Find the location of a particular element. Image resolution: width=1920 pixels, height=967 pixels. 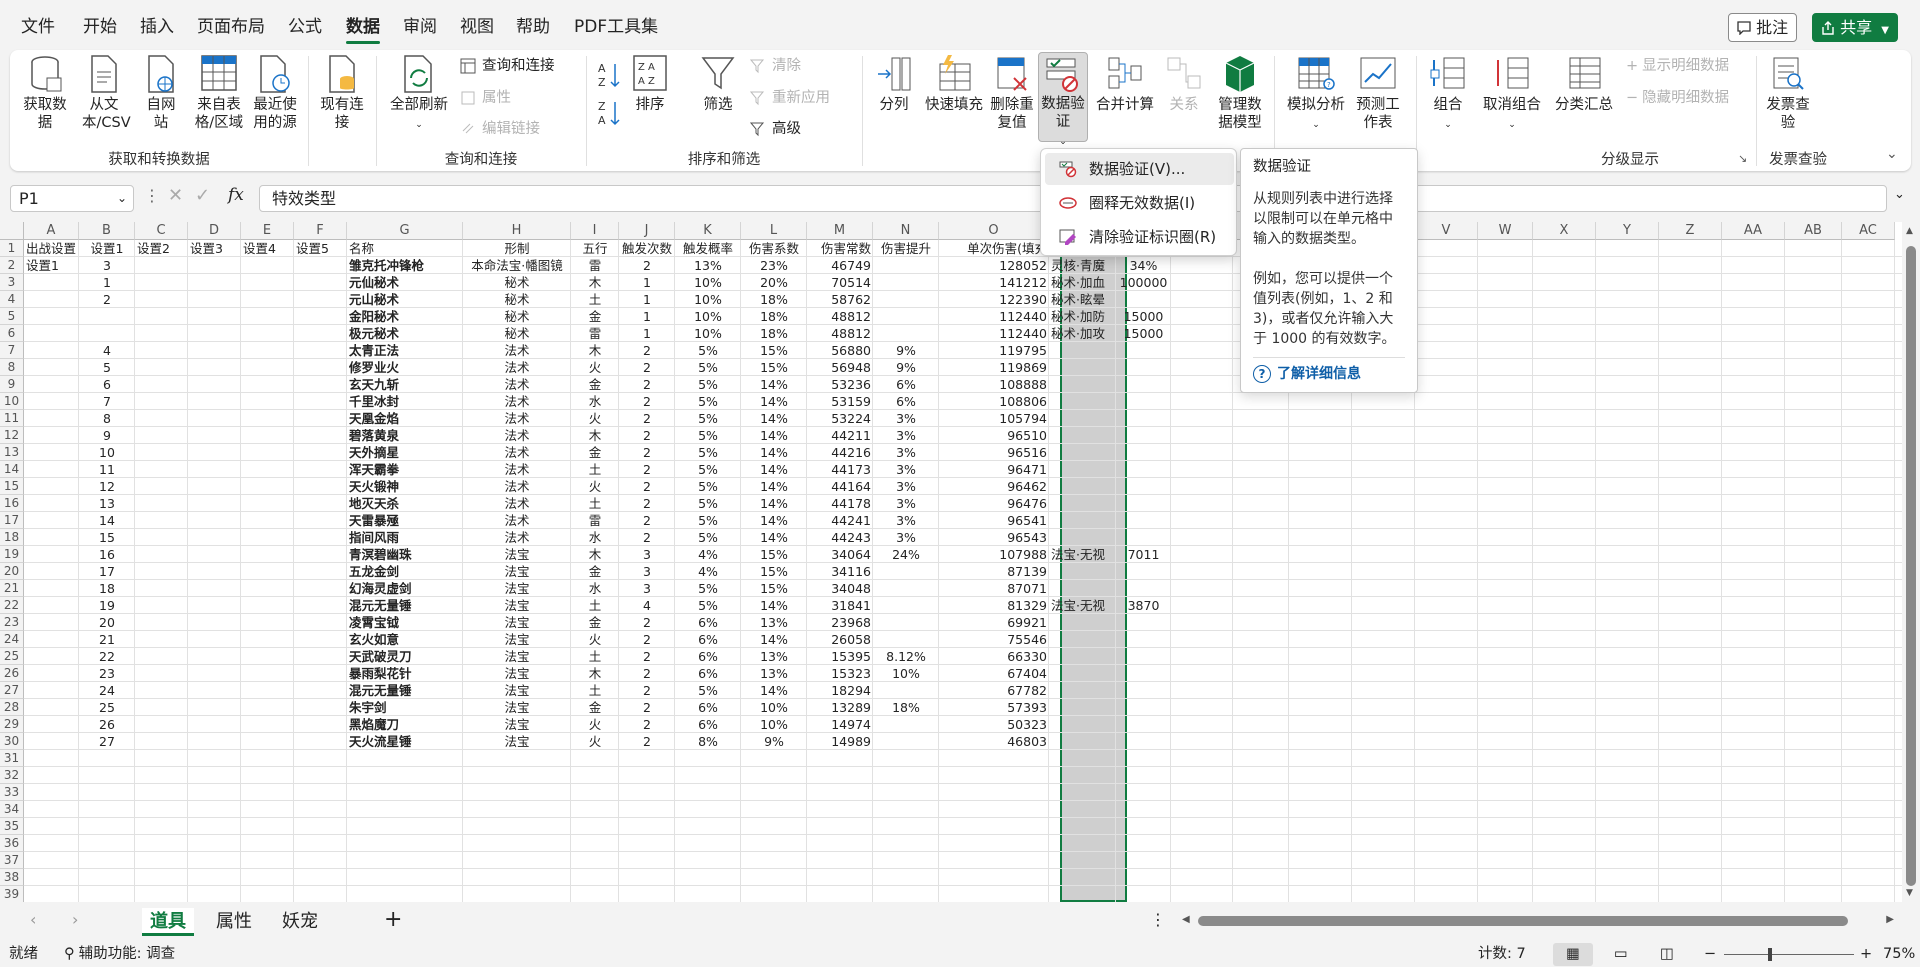

hide-detail-button: − 隐藏明细数据 is located at coordinates (1677, 98).